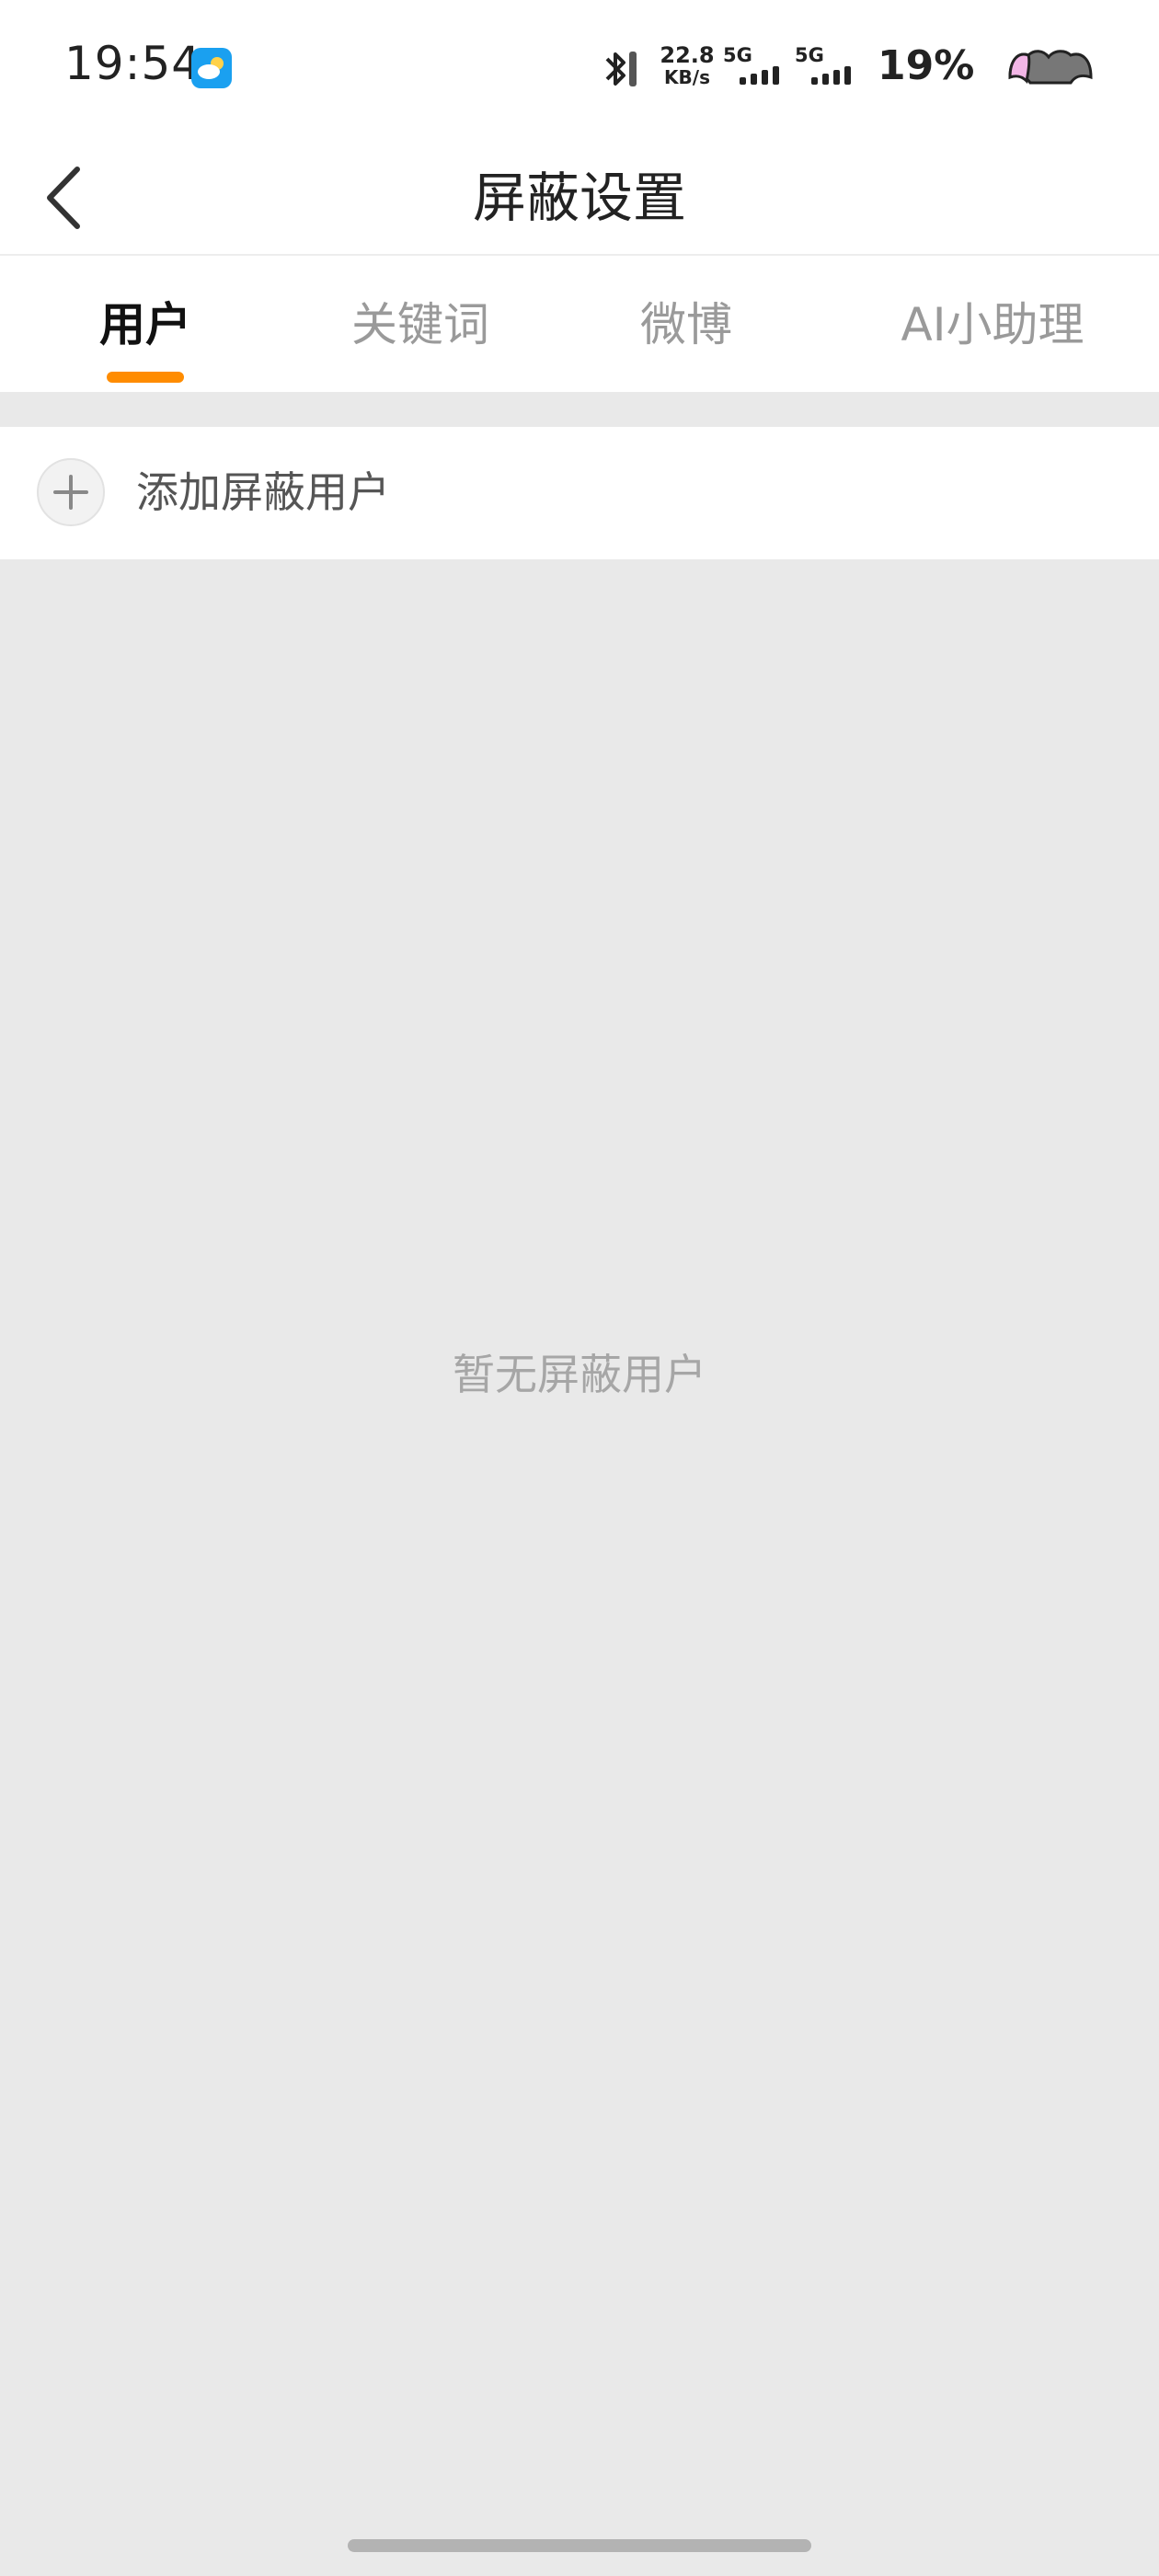 This screenshot has height=2576, width=1159. I want to click on signal-1-label: 5G, so click(737, 55).